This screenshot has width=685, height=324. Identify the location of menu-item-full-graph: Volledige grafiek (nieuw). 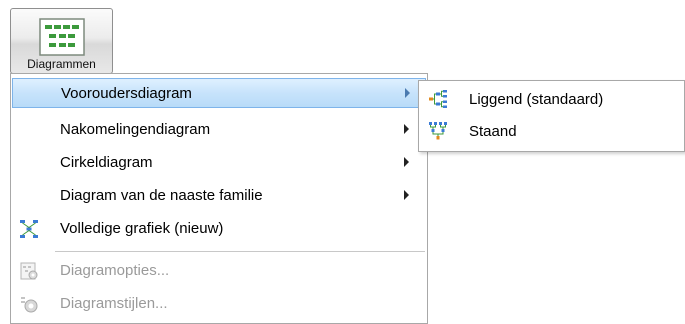
(219, 229).